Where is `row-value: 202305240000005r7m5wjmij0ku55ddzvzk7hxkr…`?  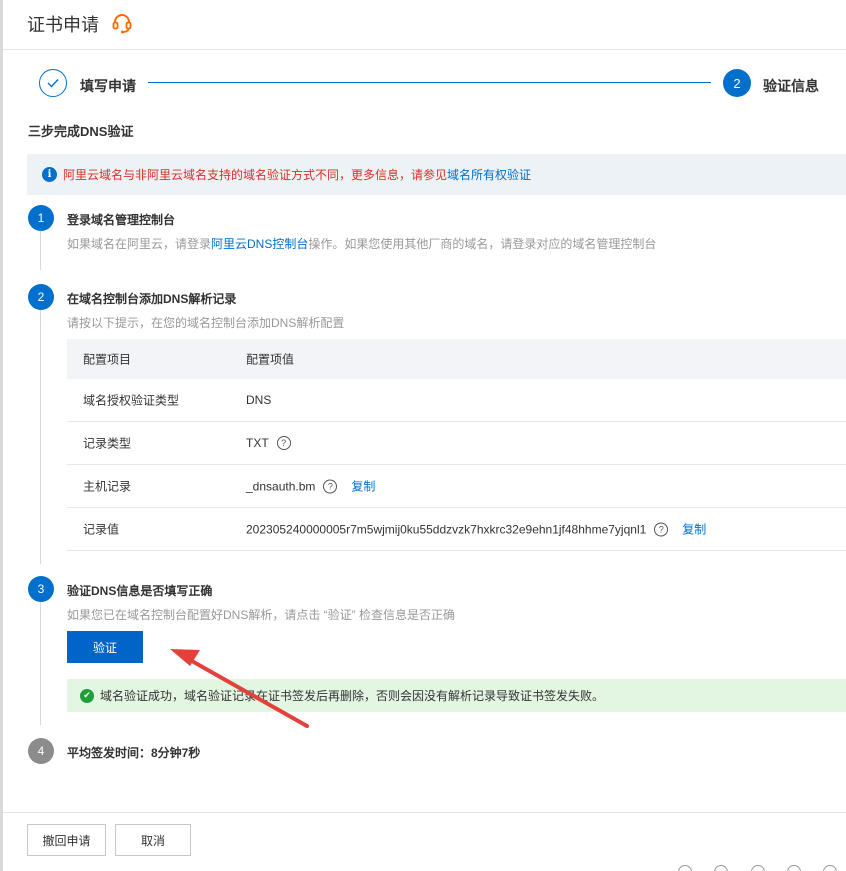 row-value: 202305240000005r7m5wjmij0ku55ddzvzk7hxkr… is located at coordinates (476, 529).